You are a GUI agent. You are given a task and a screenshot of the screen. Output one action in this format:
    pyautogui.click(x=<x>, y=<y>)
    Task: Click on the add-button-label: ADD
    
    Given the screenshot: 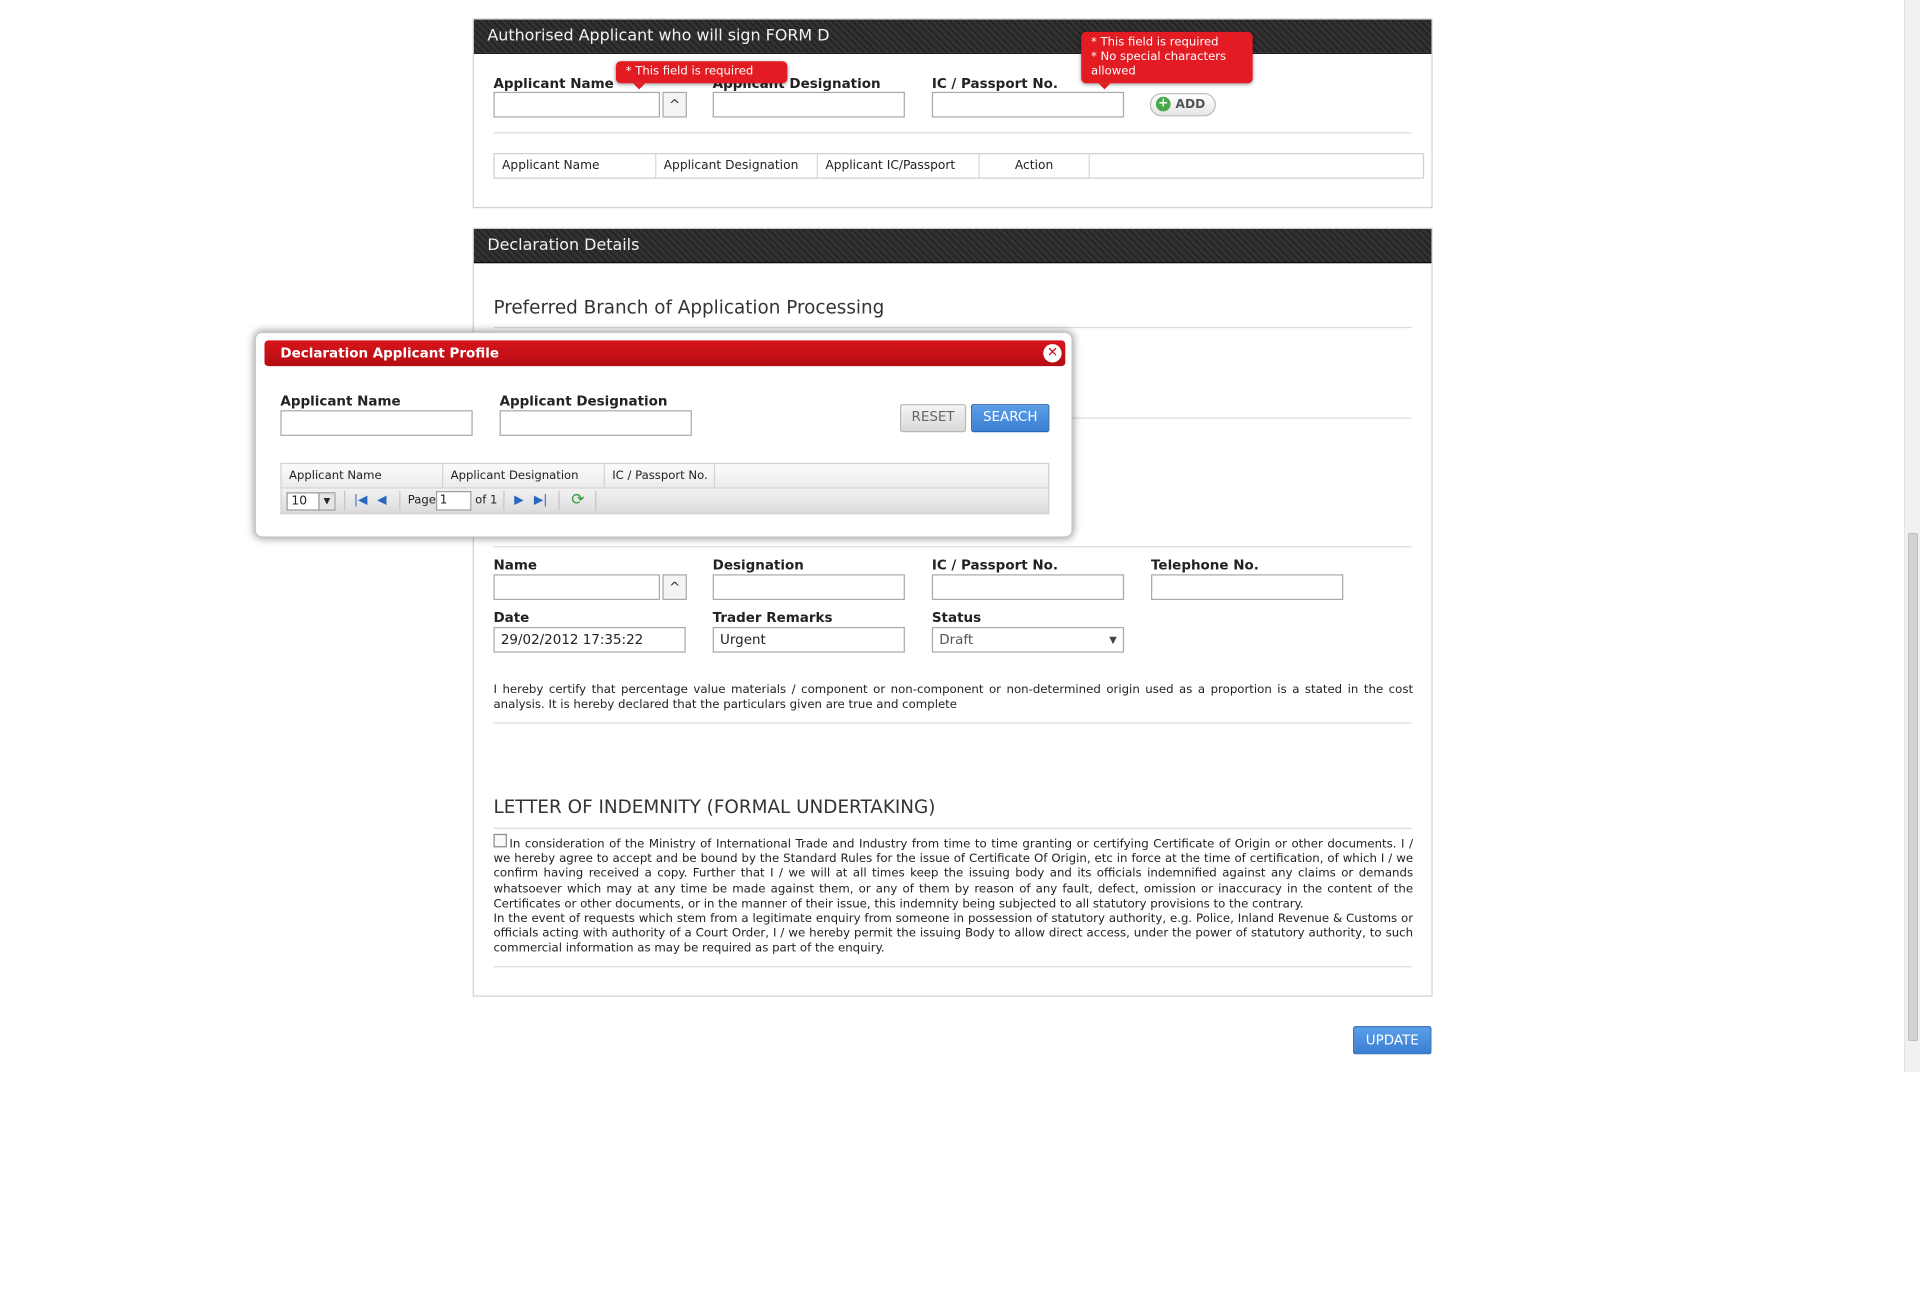 What is the action you would take?
    pyautogui.click(x=1190, y=104)
    